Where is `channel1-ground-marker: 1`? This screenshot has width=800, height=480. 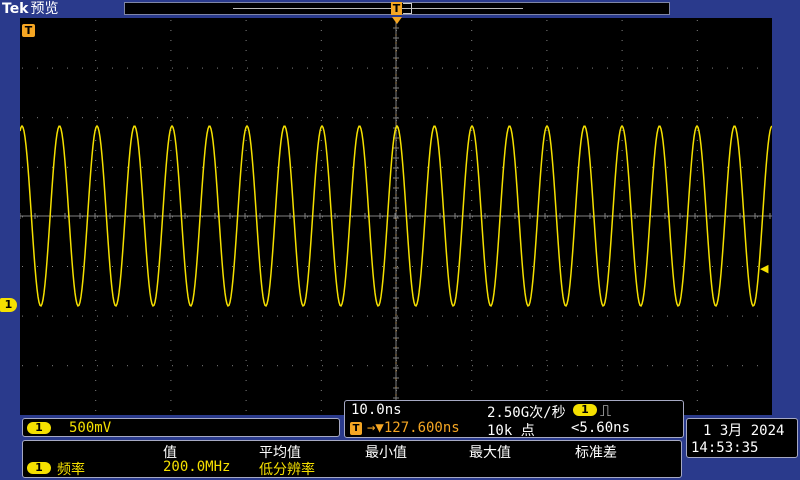
channel1-ground-marker: 1 is located at coordinates (8, 305).